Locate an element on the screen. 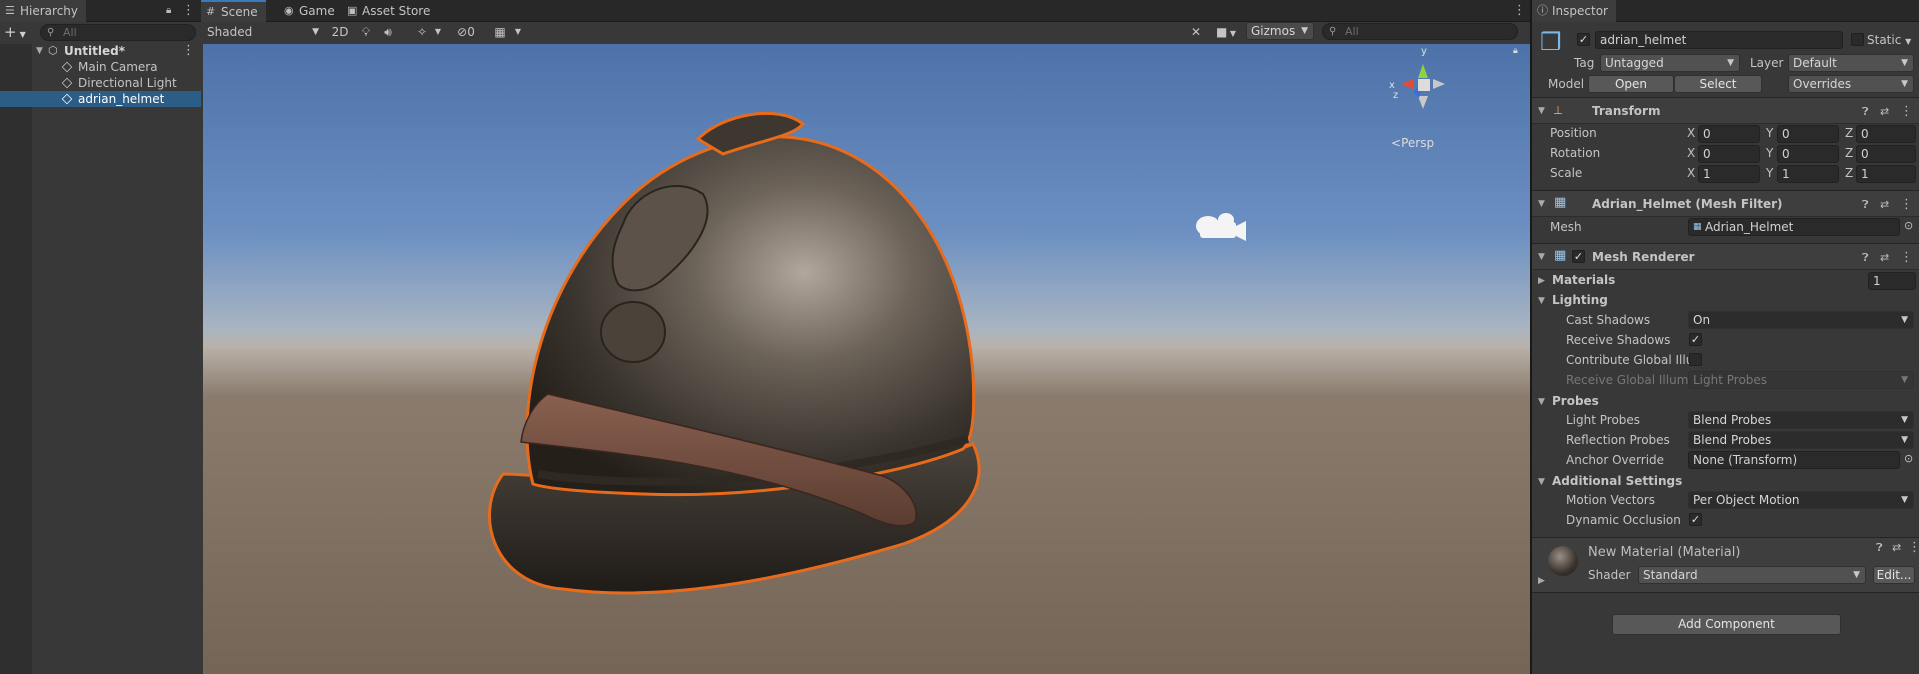  hierarchy-item-adrian-helmet: adrian_helmet is located at coordinates (100, 99).